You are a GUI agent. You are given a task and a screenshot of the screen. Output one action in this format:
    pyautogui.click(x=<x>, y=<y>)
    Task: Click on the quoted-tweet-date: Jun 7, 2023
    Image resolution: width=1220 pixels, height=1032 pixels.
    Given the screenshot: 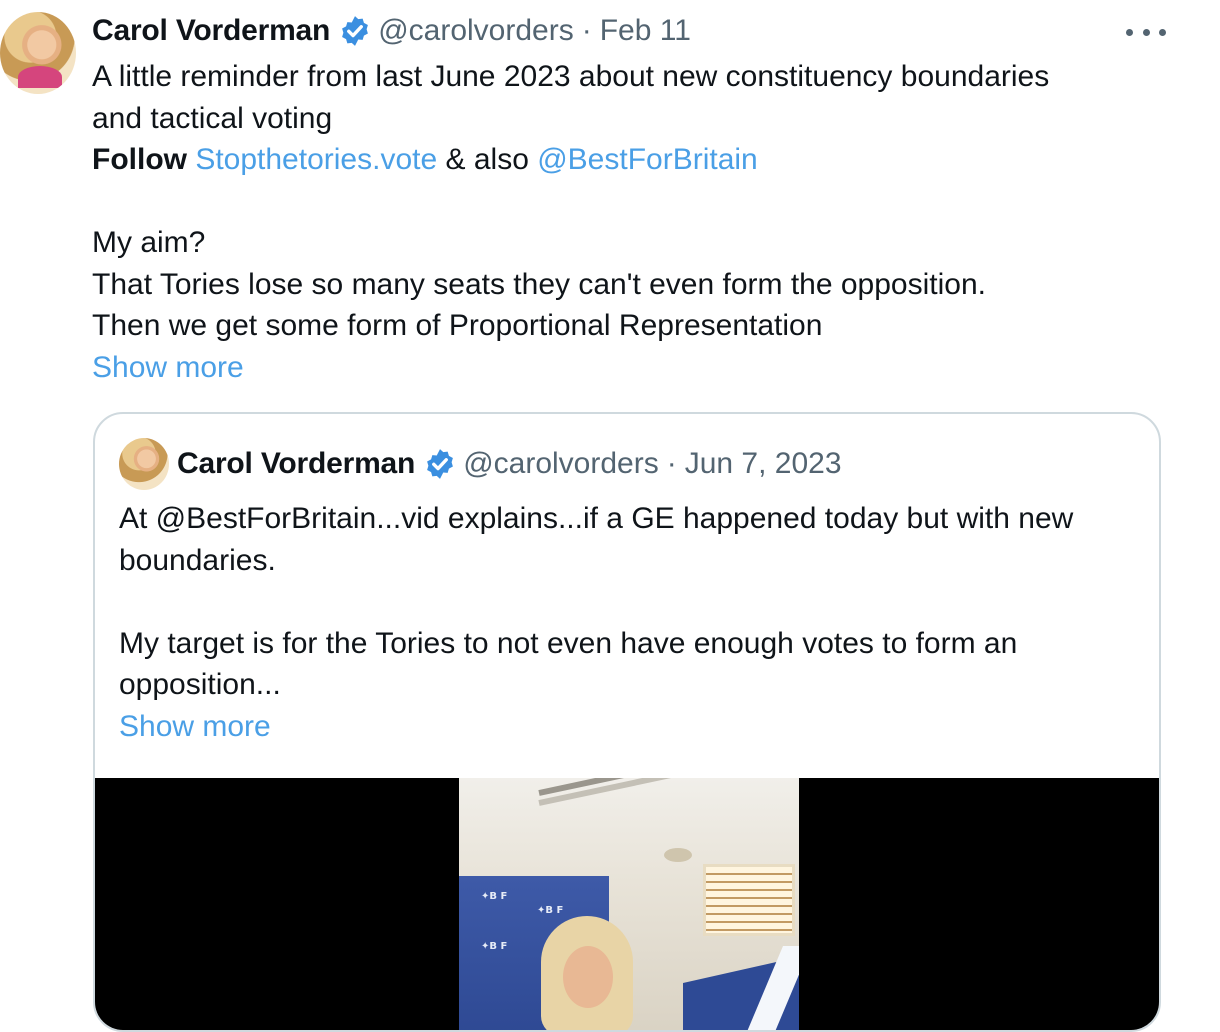 What is the action you would take?
    pyautogui.click(x=763, y=464)
    